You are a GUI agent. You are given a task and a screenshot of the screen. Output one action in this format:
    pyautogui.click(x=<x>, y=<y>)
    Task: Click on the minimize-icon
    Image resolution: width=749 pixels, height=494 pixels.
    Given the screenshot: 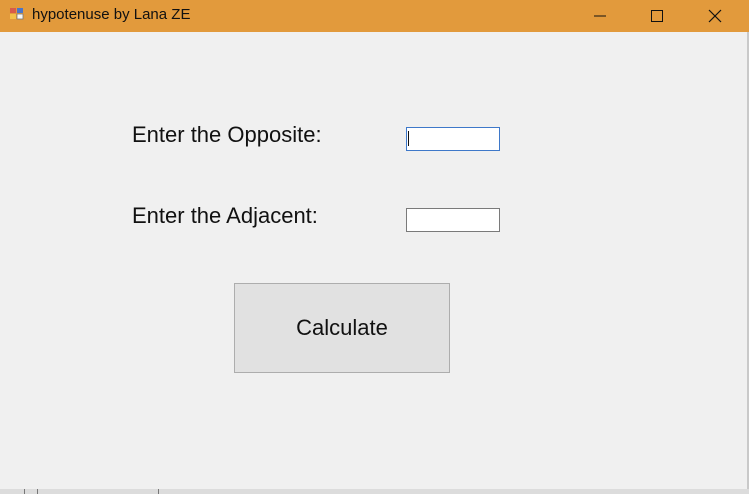 What is the action you would take?
    pyautogui.click(x=600, y=16)
    